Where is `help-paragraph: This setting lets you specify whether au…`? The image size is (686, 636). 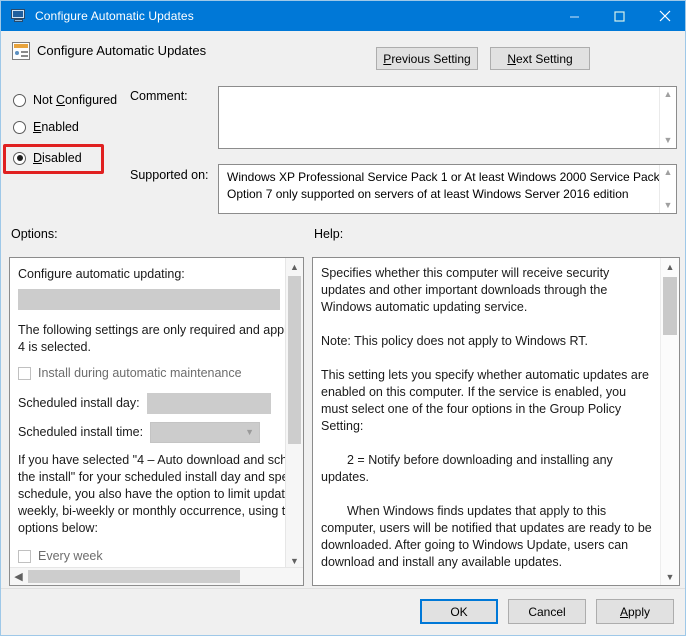 help-paragraph: This setting lets you specify whether au… is located at coordinates (487, 400).